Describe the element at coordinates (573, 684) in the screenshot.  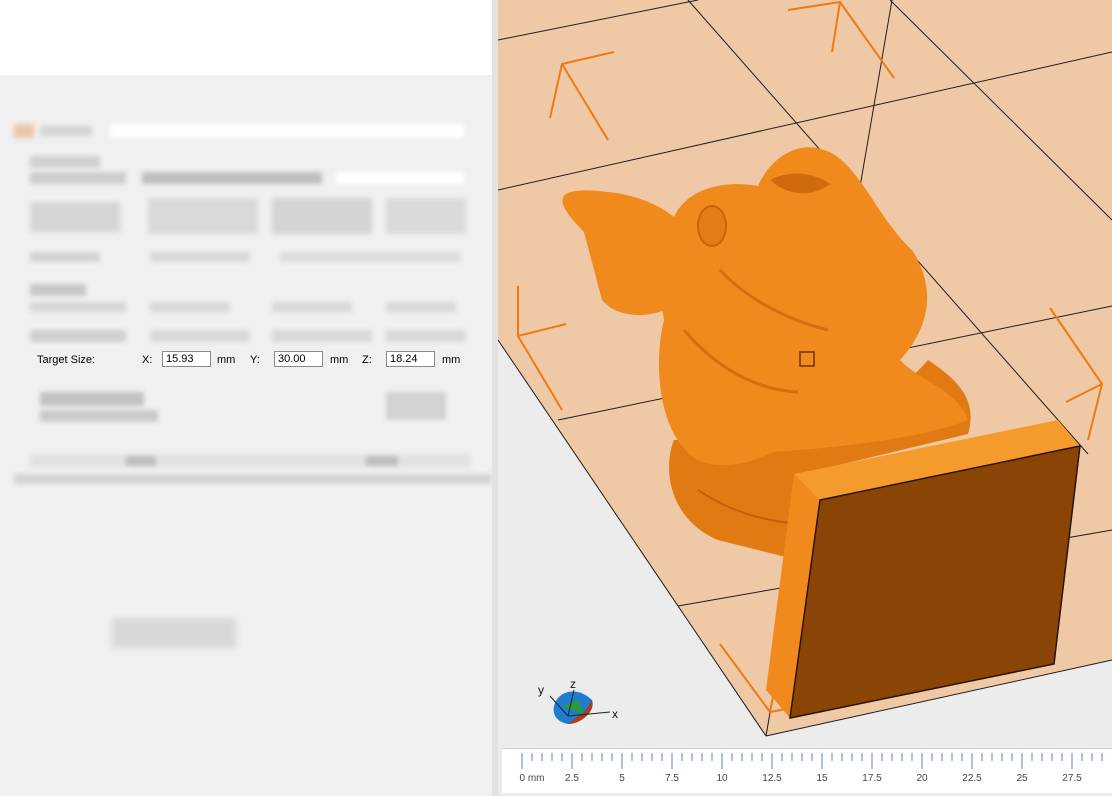
I see `axis-z-label: z` at that location.